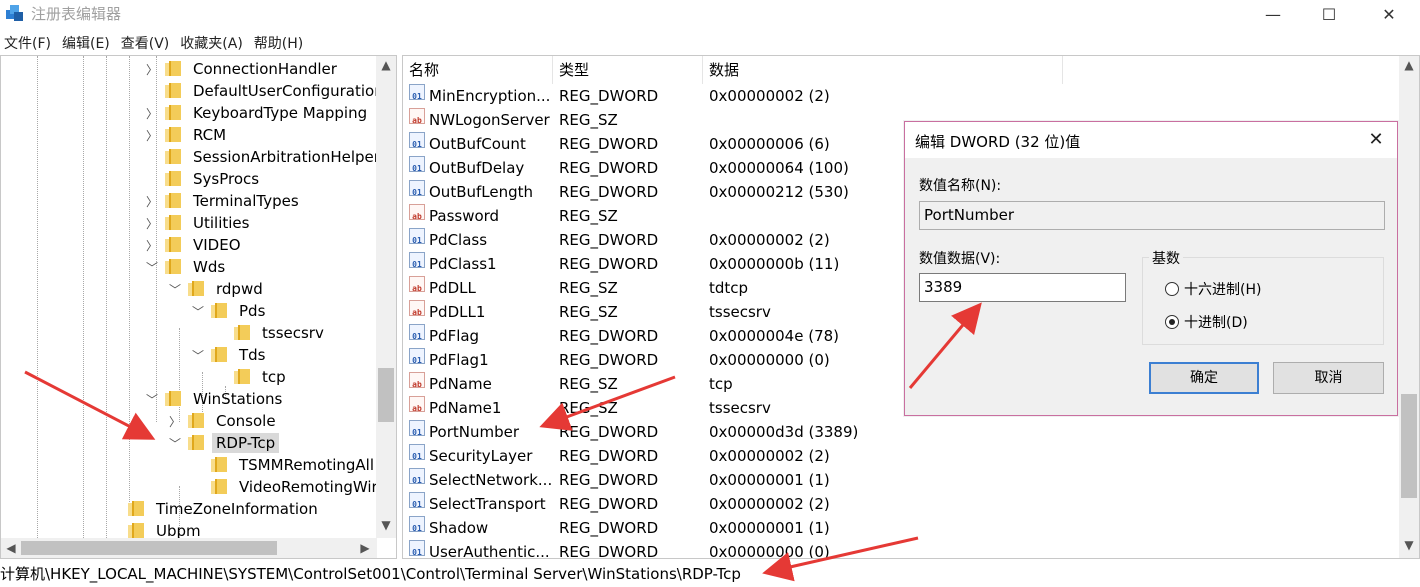 The image size is (1420, 587). Describe the element at coordinates (386, 395) in the screenshot. I see `tree-scroll-thumb` at that location.